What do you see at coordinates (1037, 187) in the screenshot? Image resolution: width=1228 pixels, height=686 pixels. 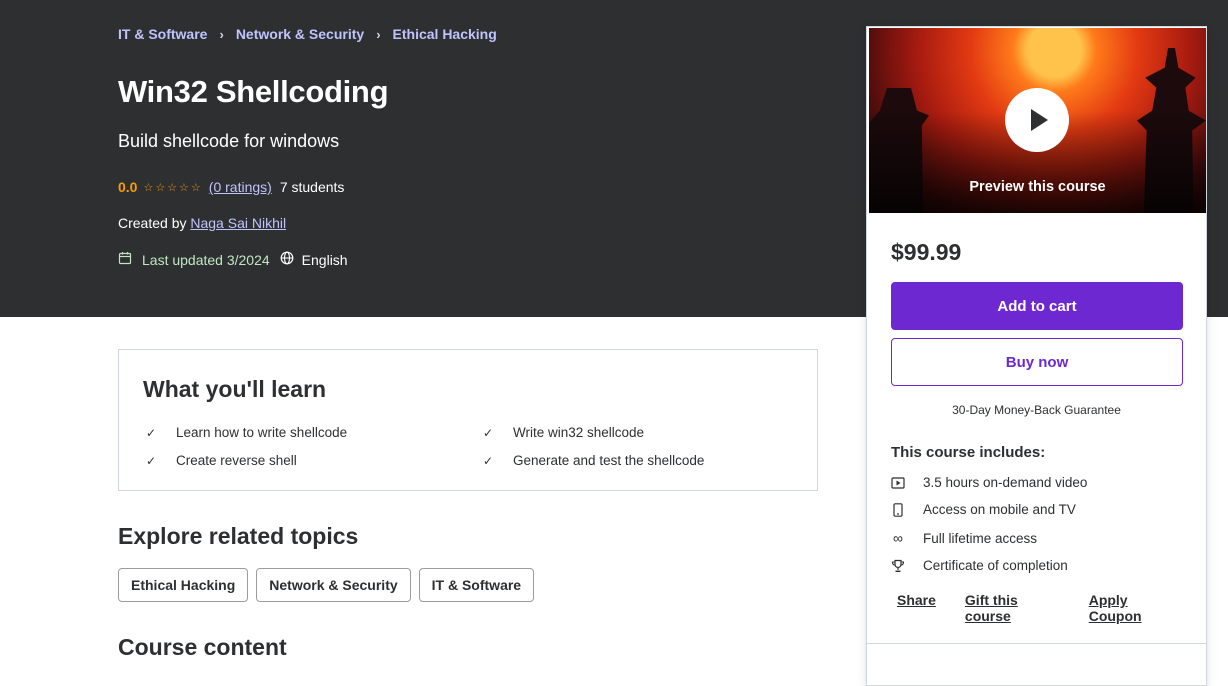 I see `preview-label: Preview this course` at bounding box center [1037, 187].